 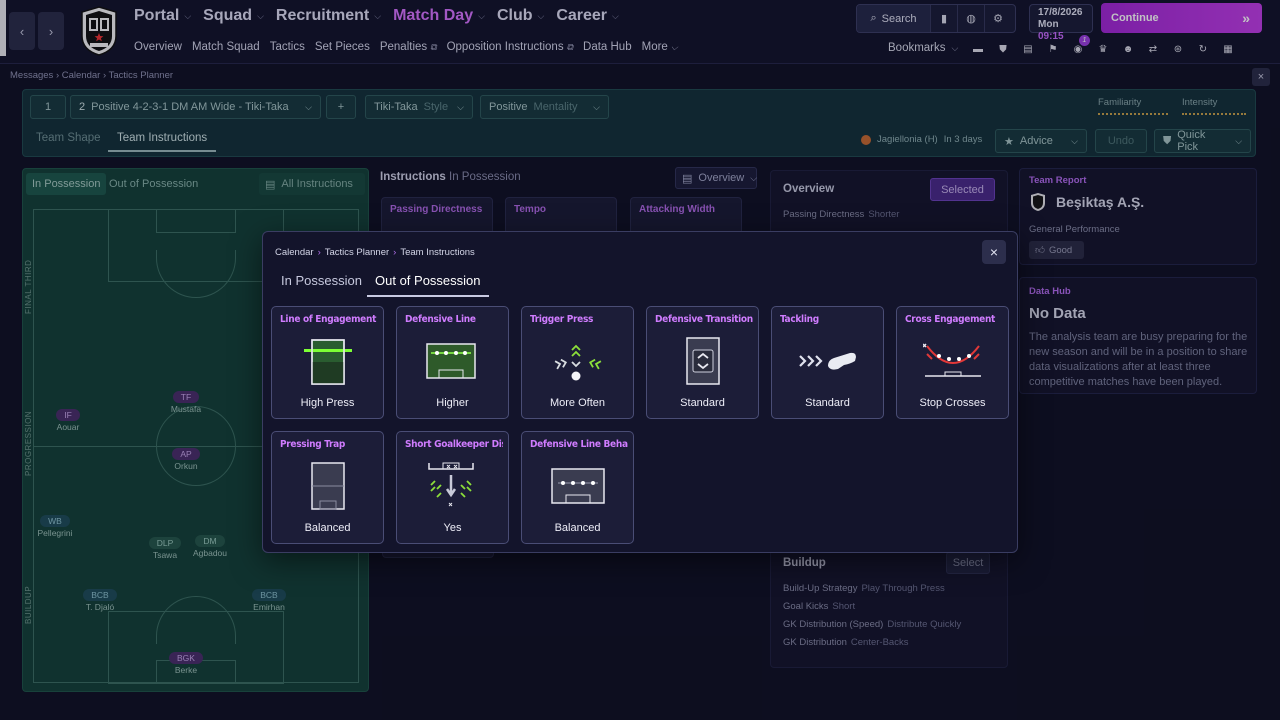 What do you see at coordinates (328, 319) in the screenshot?
I see `card-title: Line of Engagement` at bounding box center [328, 319].